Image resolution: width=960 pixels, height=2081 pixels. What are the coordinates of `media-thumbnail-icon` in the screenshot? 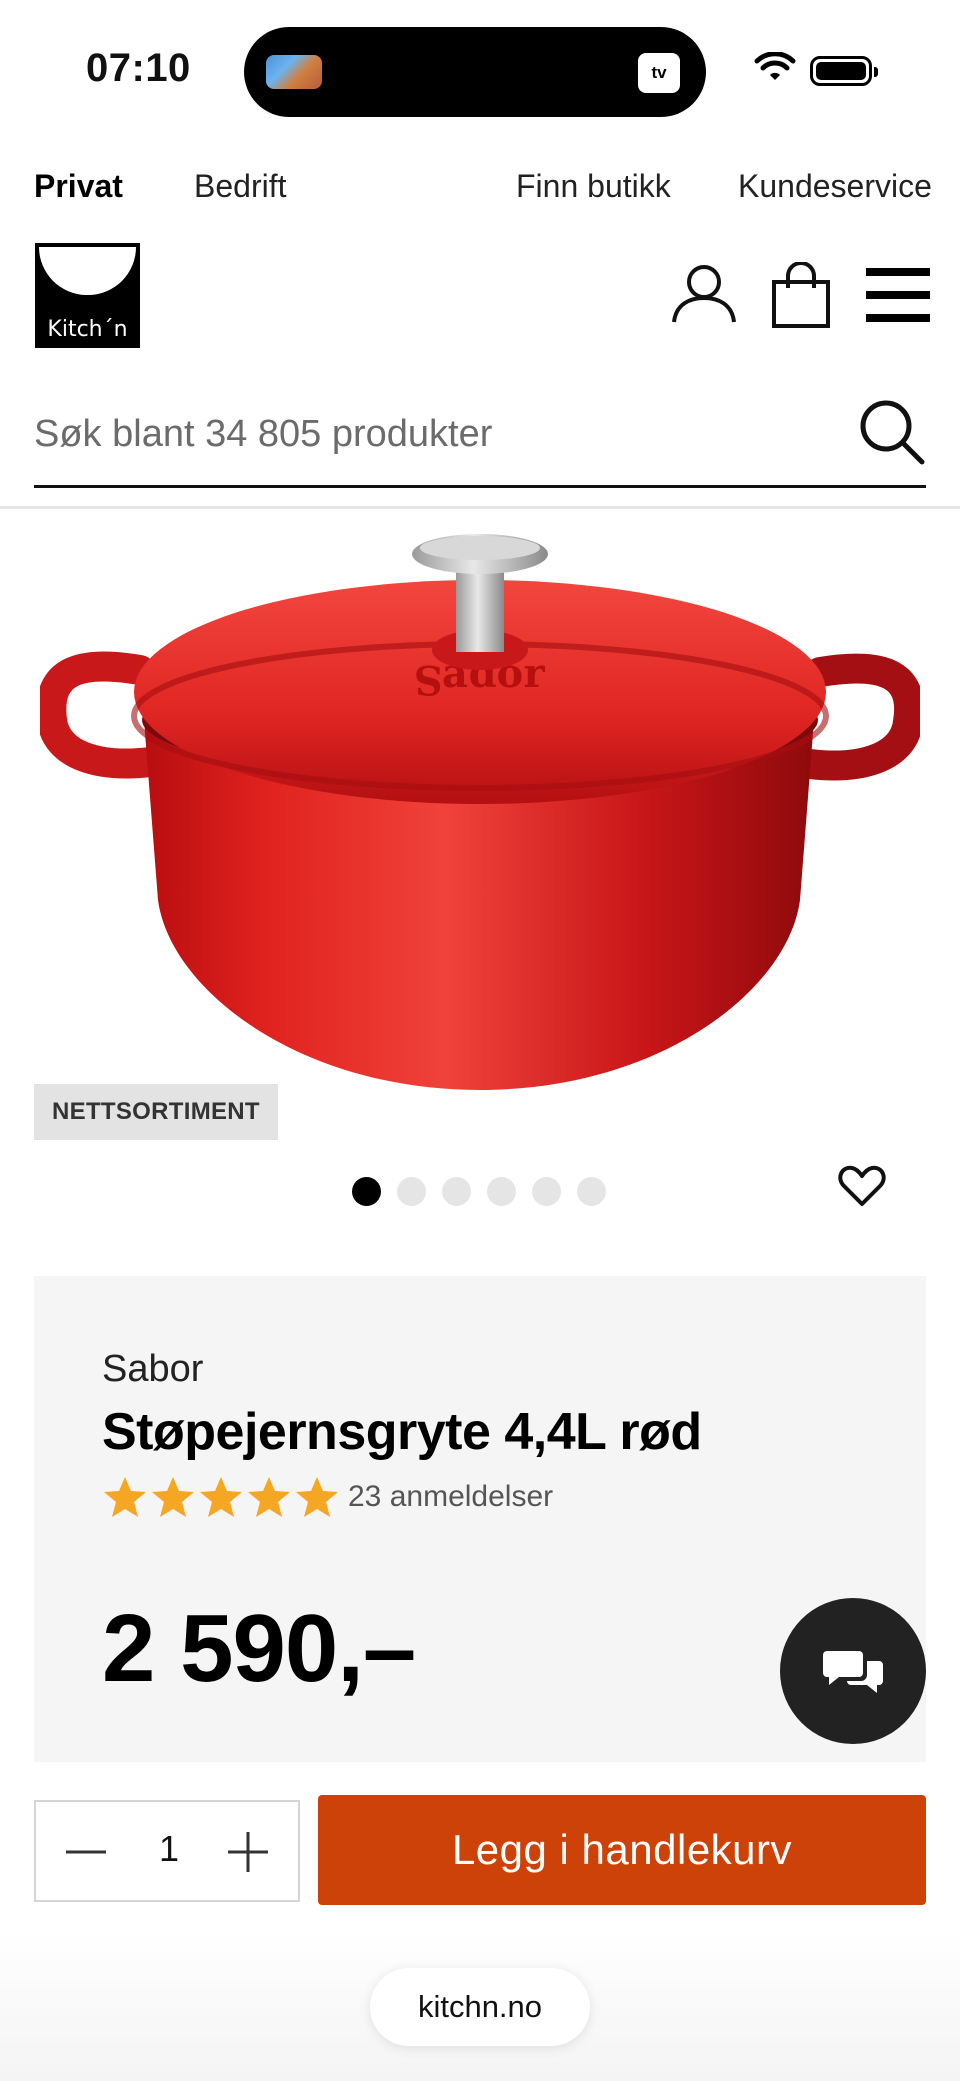 It's located at (294, 72).